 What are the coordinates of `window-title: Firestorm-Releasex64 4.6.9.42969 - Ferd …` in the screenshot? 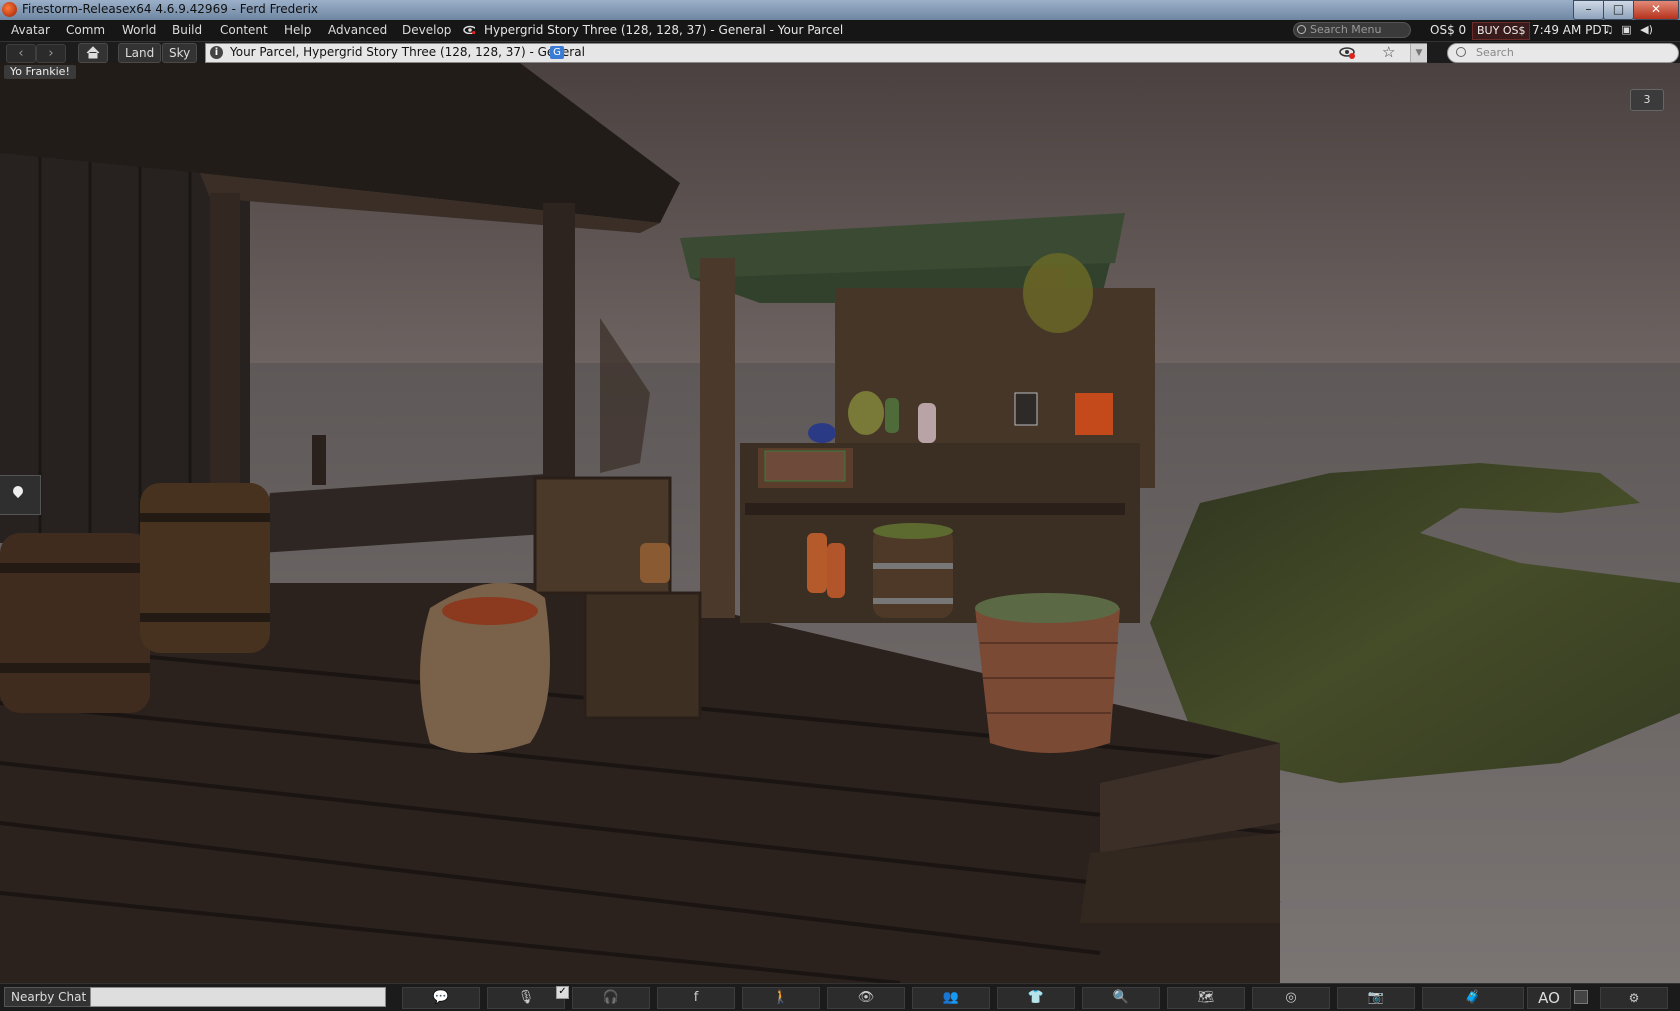 It's located at (170, 9).